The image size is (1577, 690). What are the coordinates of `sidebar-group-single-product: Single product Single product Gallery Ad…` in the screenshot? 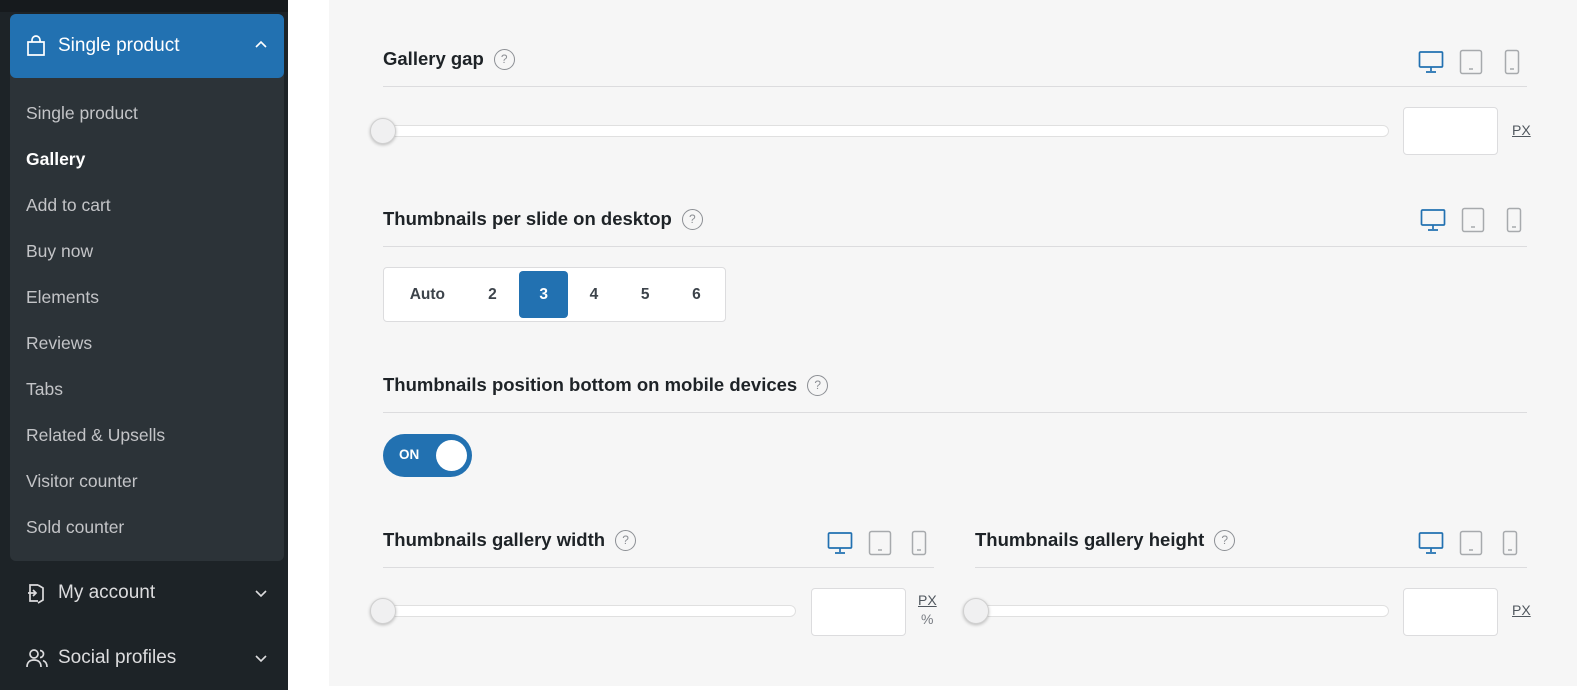 It's located at (147, 287).